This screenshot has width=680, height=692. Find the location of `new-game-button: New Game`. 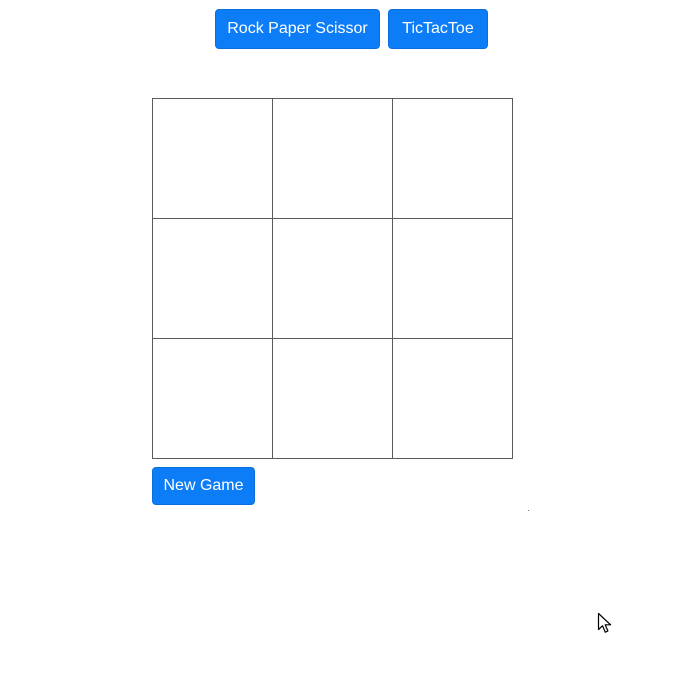

new-game-button: New Game is located at coordinates (203, 486).